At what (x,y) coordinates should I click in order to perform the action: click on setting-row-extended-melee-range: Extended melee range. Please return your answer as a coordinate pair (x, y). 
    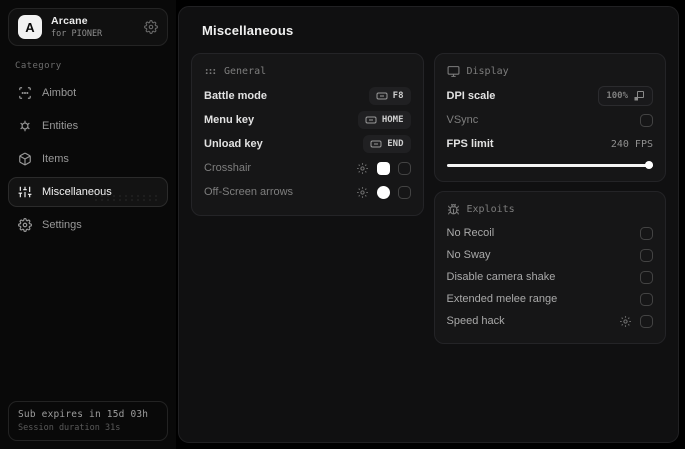
    Looking at the image, I should click on (549, 299).